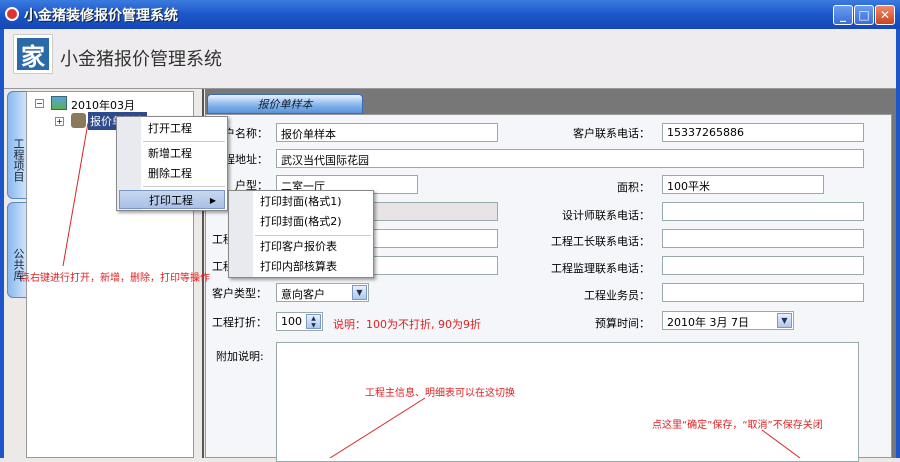 The height and width of the screenshot is (462, 900). I want to click on menu-item-print: 打印工程 ▶, so click(172, 199).